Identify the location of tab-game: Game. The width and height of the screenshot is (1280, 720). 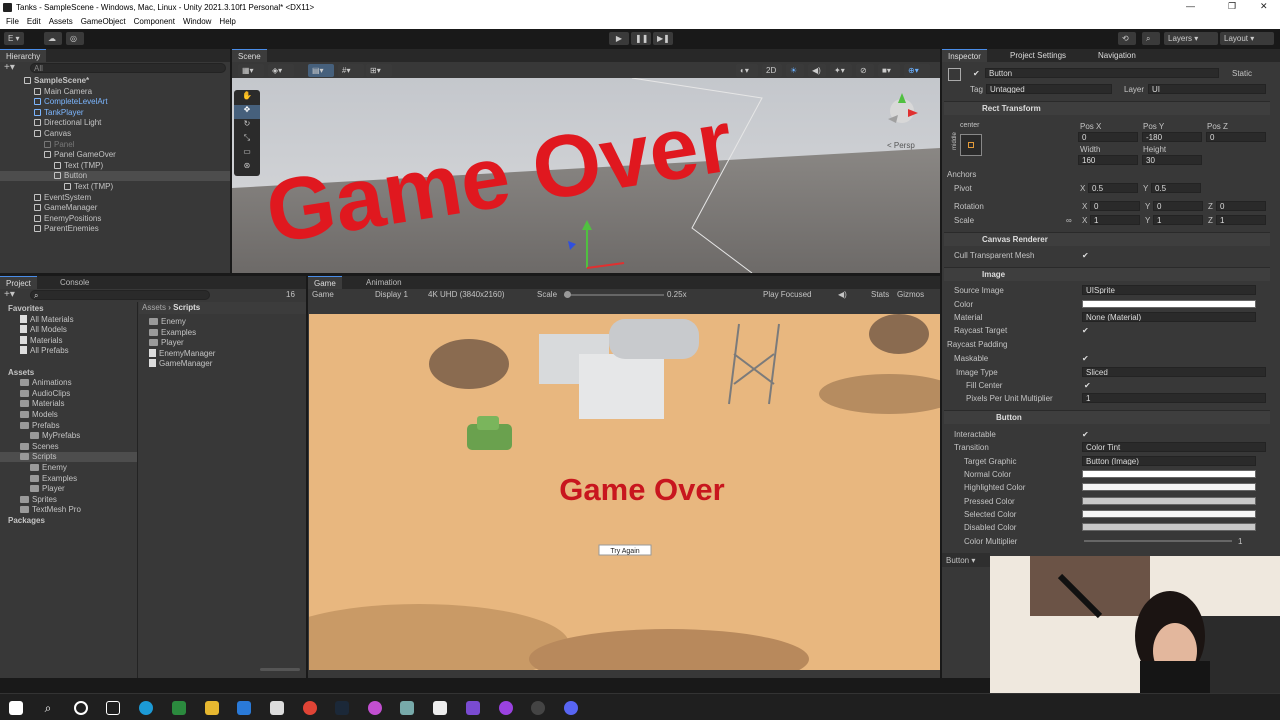
(325, 282).